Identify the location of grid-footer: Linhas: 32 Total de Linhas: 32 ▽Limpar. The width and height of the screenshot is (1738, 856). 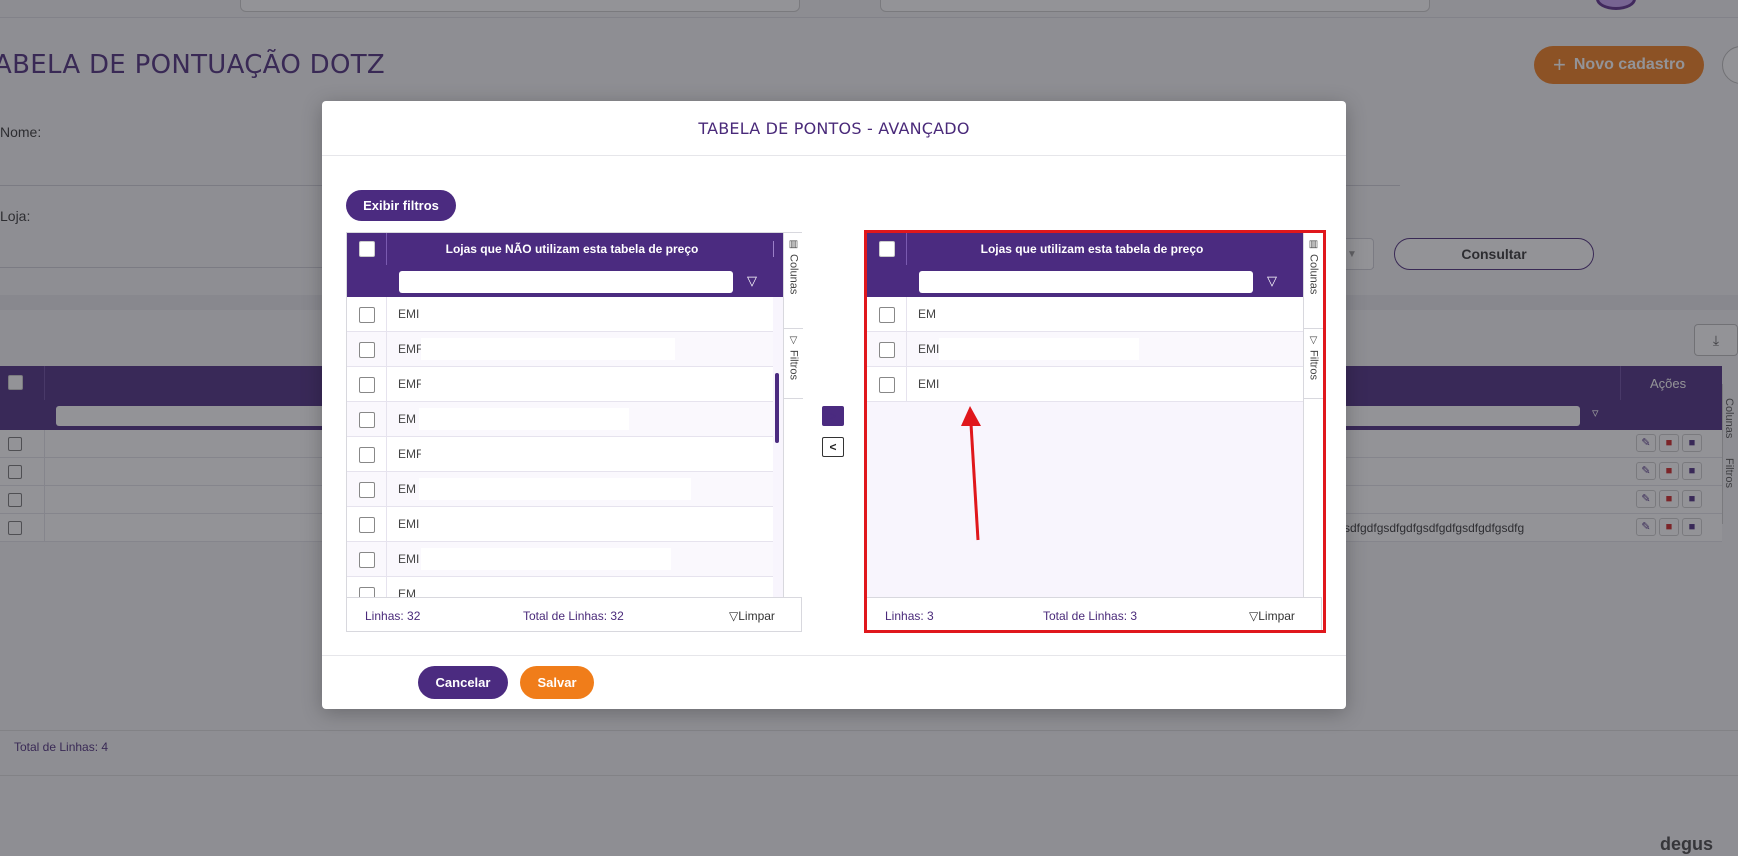
(574, 614).